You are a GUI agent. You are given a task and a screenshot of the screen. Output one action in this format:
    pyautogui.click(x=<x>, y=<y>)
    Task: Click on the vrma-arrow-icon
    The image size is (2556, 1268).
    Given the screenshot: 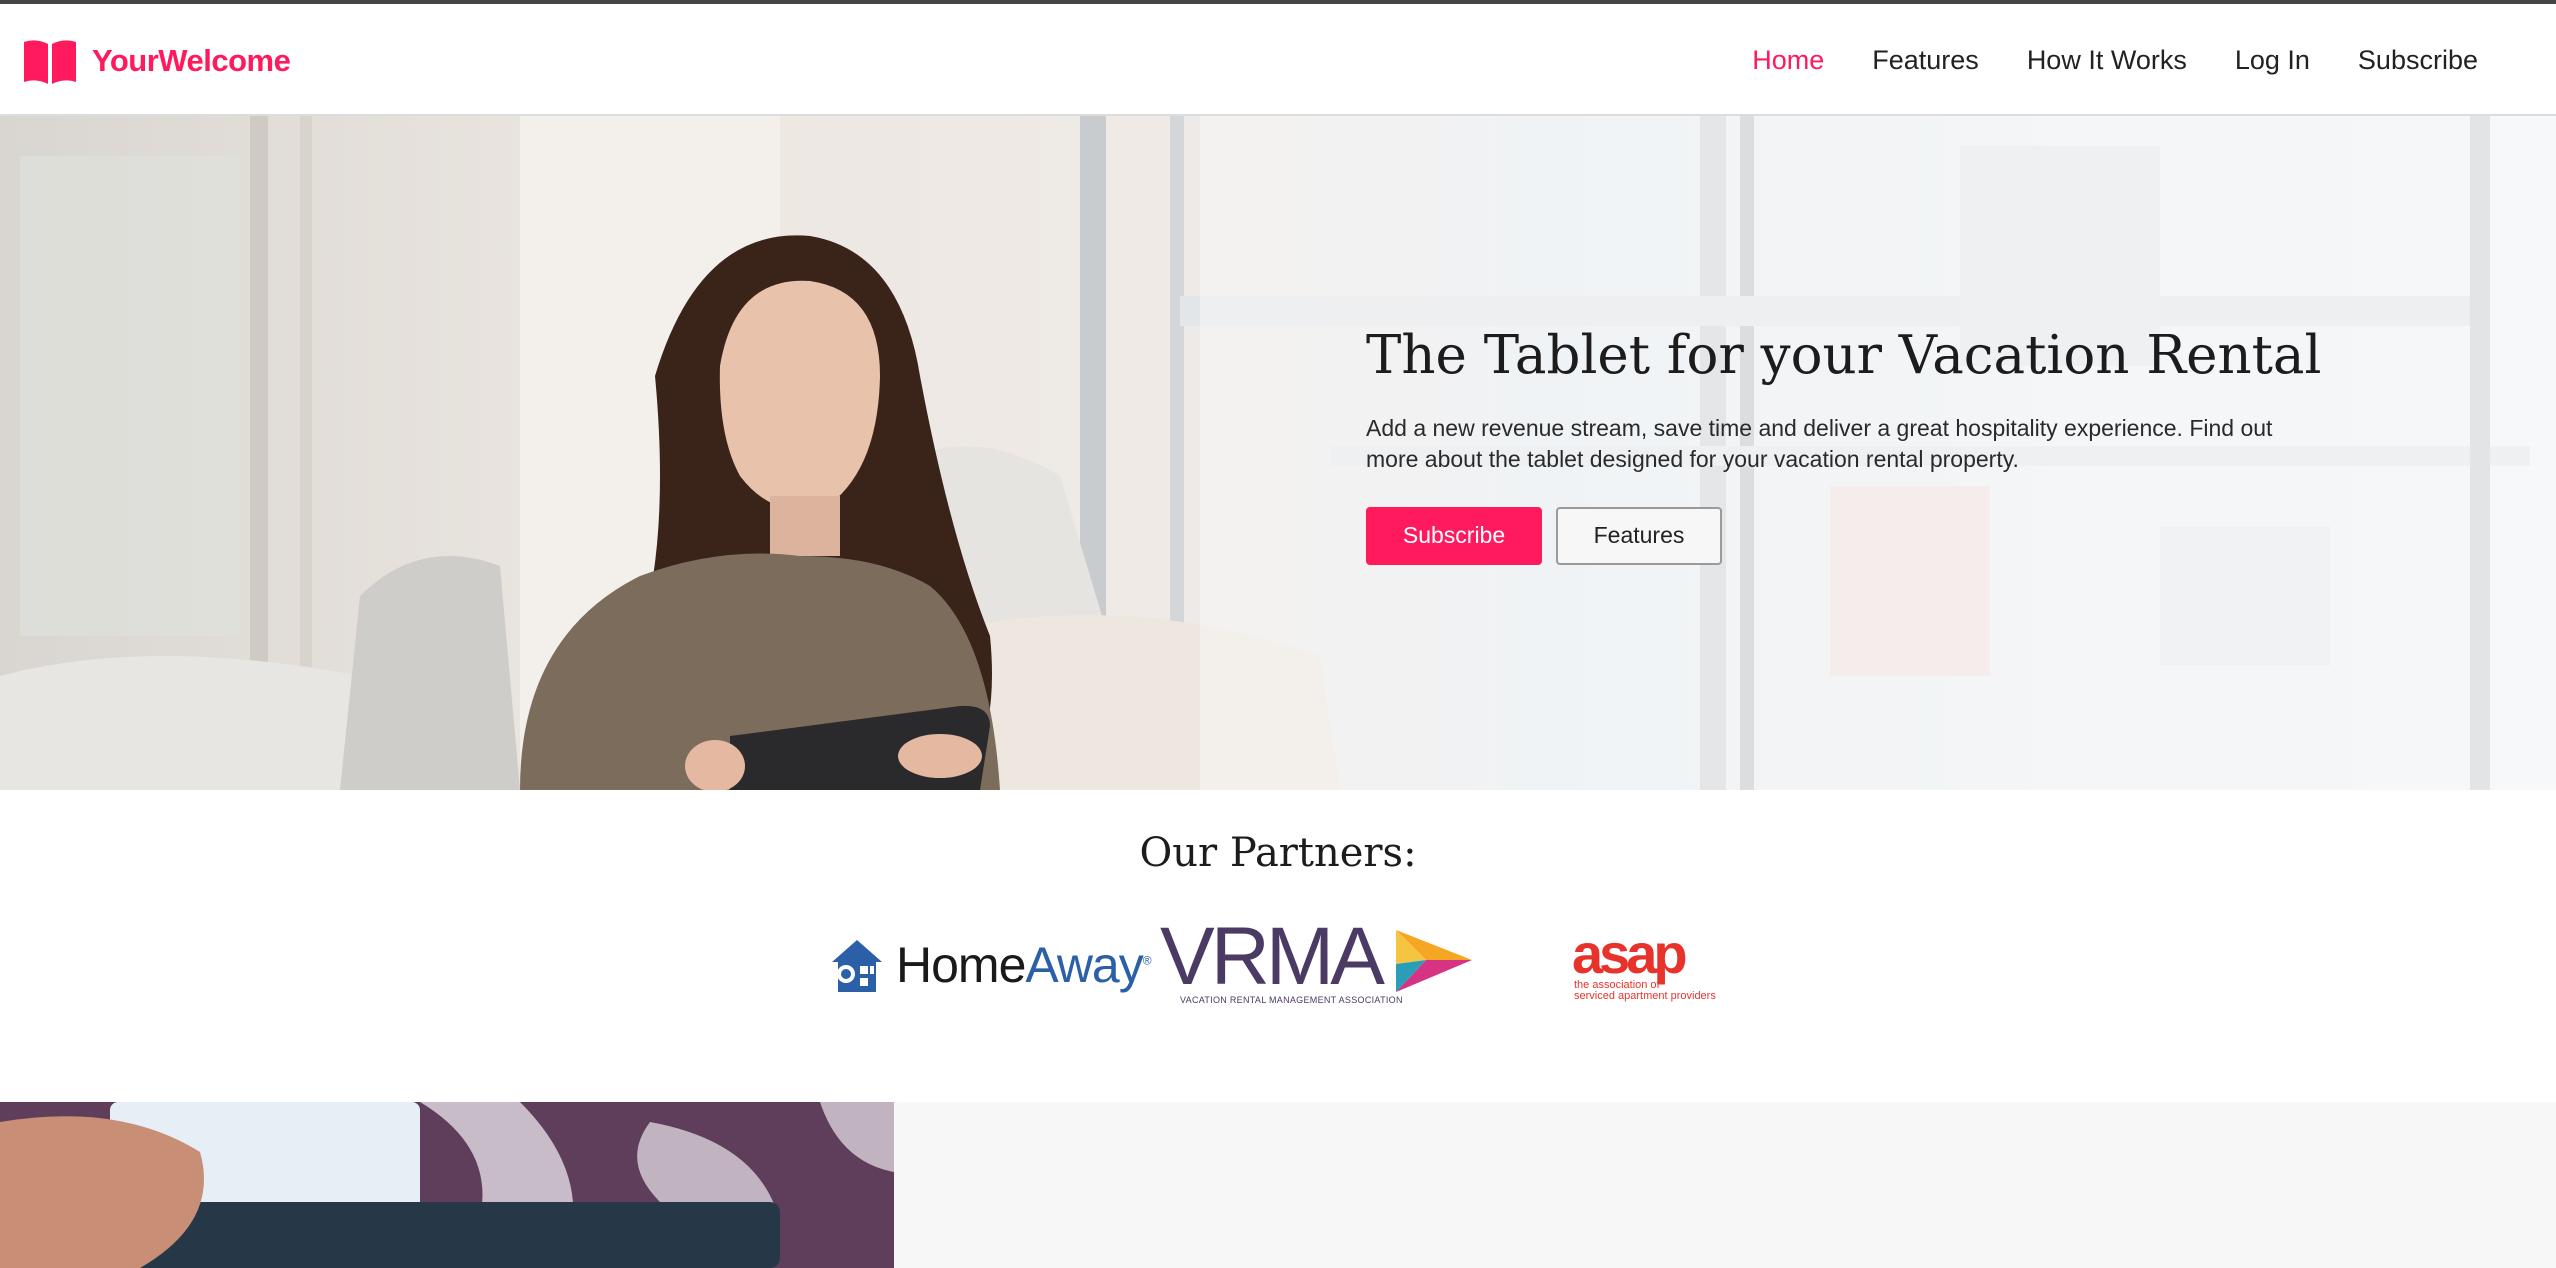 What is the action you would take?
    pyautogui.click(x=1434, y=961)
    